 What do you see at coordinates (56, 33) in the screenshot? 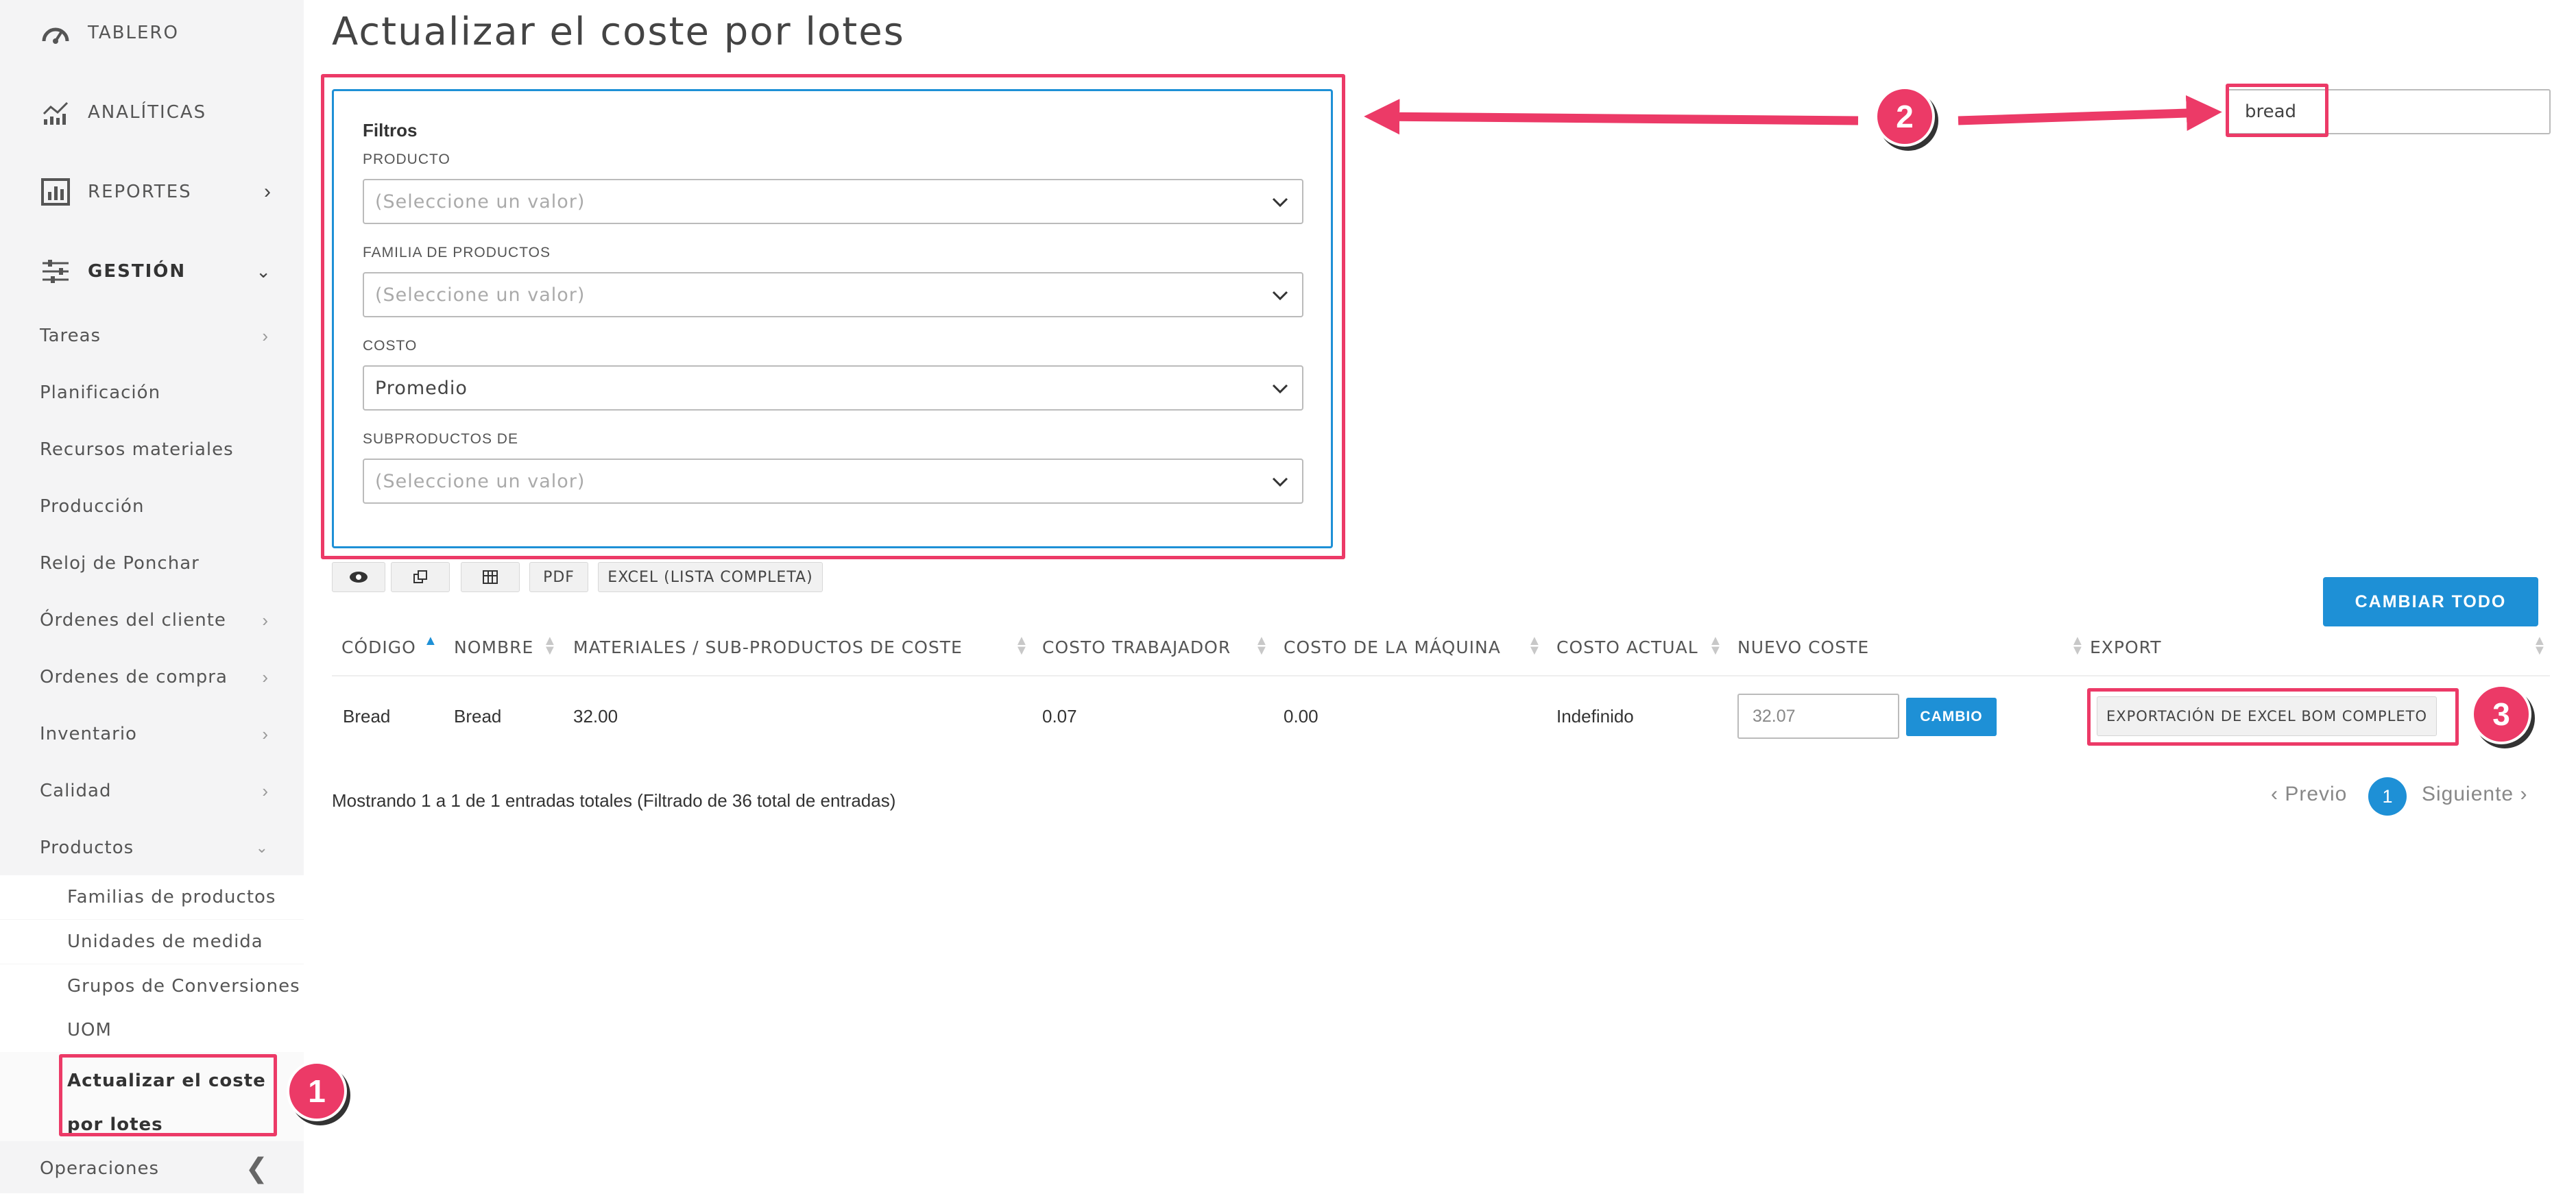
I see `dashboard-gauge-icon` at bounding box center [56, 33].